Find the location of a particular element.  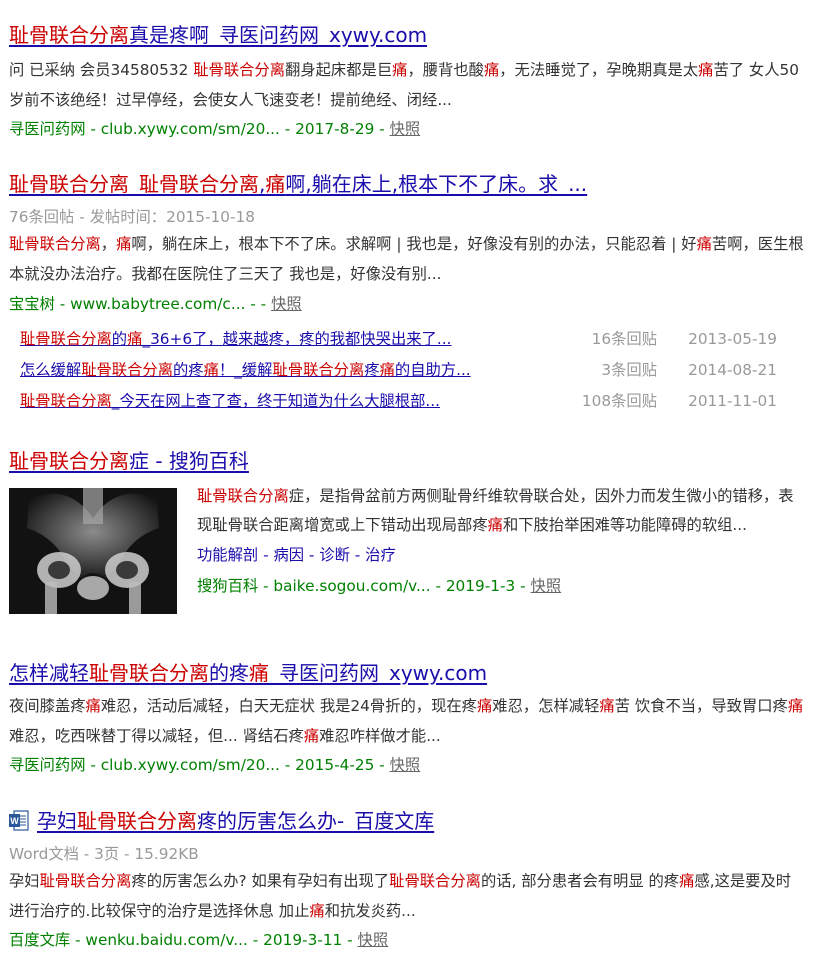

link-anatomy: 功能解剖 is located at coordinates (227, 555).